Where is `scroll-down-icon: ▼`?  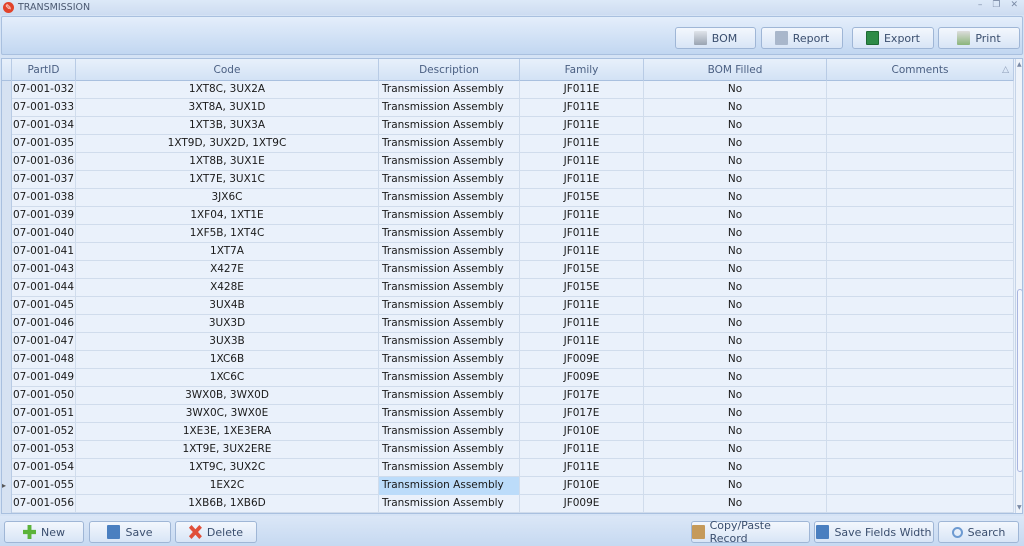 scroll-down-icon: ▼ is located at coordinates (1019, 507).